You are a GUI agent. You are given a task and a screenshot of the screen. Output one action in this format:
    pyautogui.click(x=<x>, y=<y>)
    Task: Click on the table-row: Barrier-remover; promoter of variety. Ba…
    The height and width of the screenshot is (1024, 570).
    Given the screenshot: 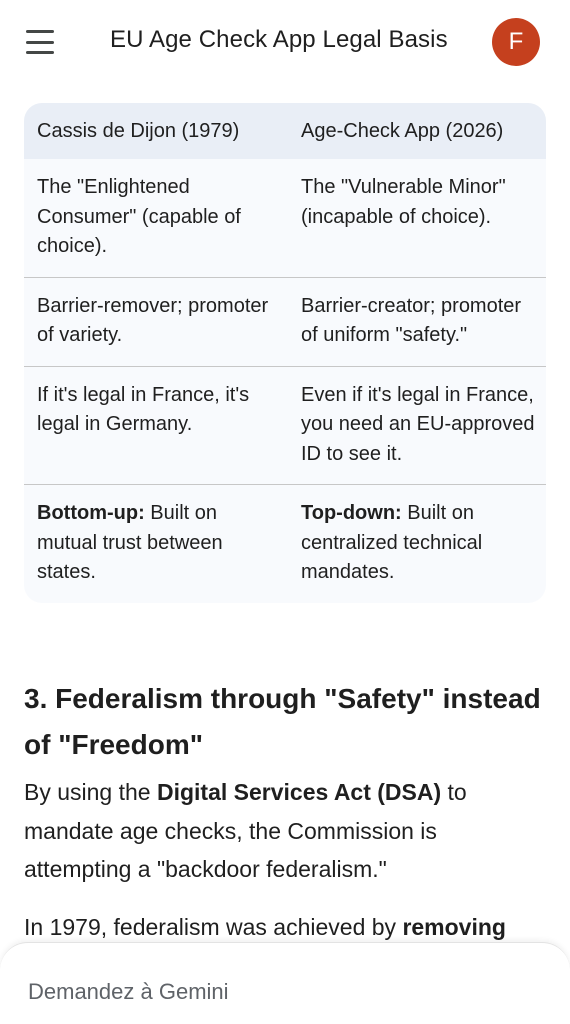 What is the action you would take?
    pyautogui.click(x=285, y=321)
    